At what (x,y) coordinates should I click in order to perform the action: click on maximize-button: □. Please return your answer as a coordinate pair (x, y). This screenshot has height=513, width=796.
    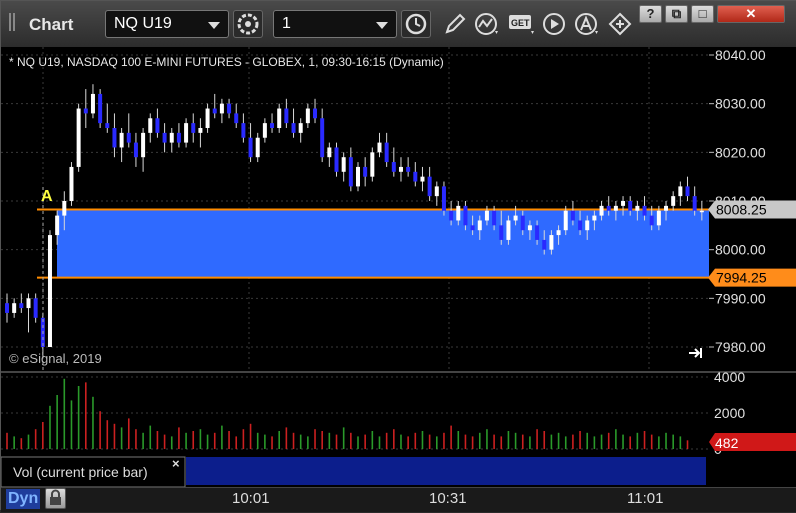
    Looking at the image, I should click on (702, 14).